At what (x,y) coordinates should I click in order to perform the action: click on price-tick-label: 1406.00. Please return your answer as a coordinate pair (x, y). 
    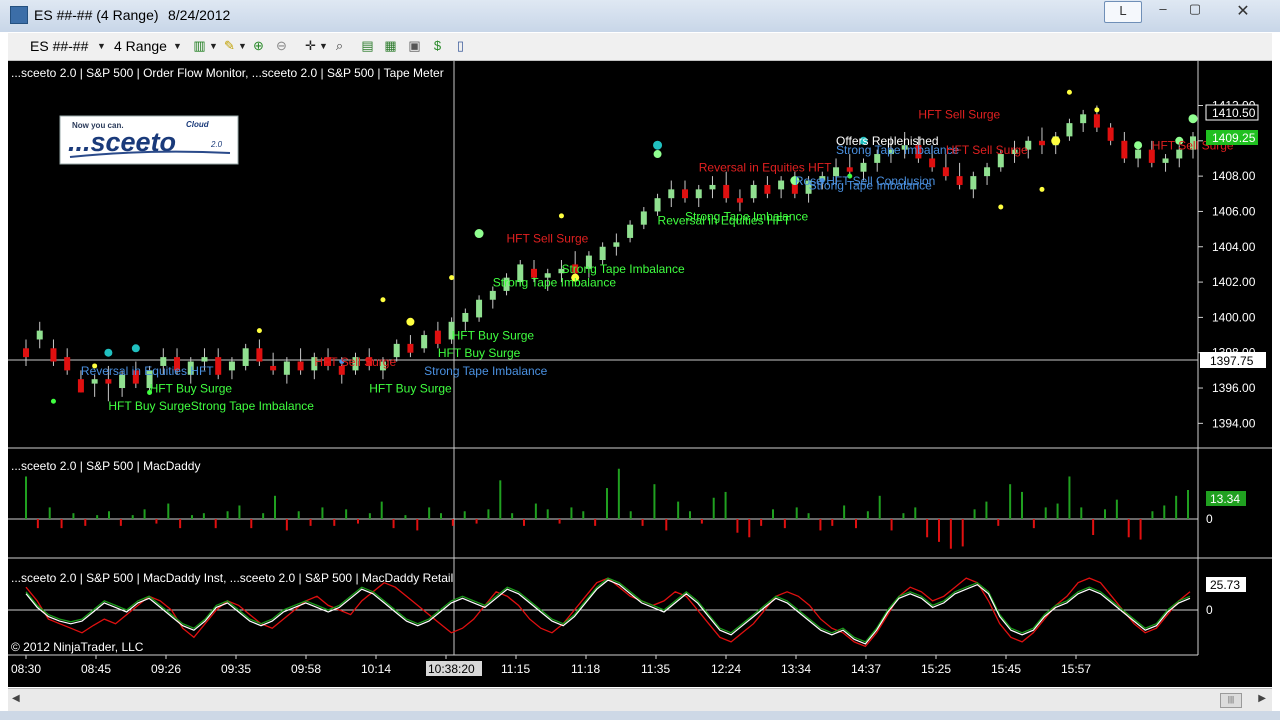
    Looking at the image, I should click on (1234, 211).